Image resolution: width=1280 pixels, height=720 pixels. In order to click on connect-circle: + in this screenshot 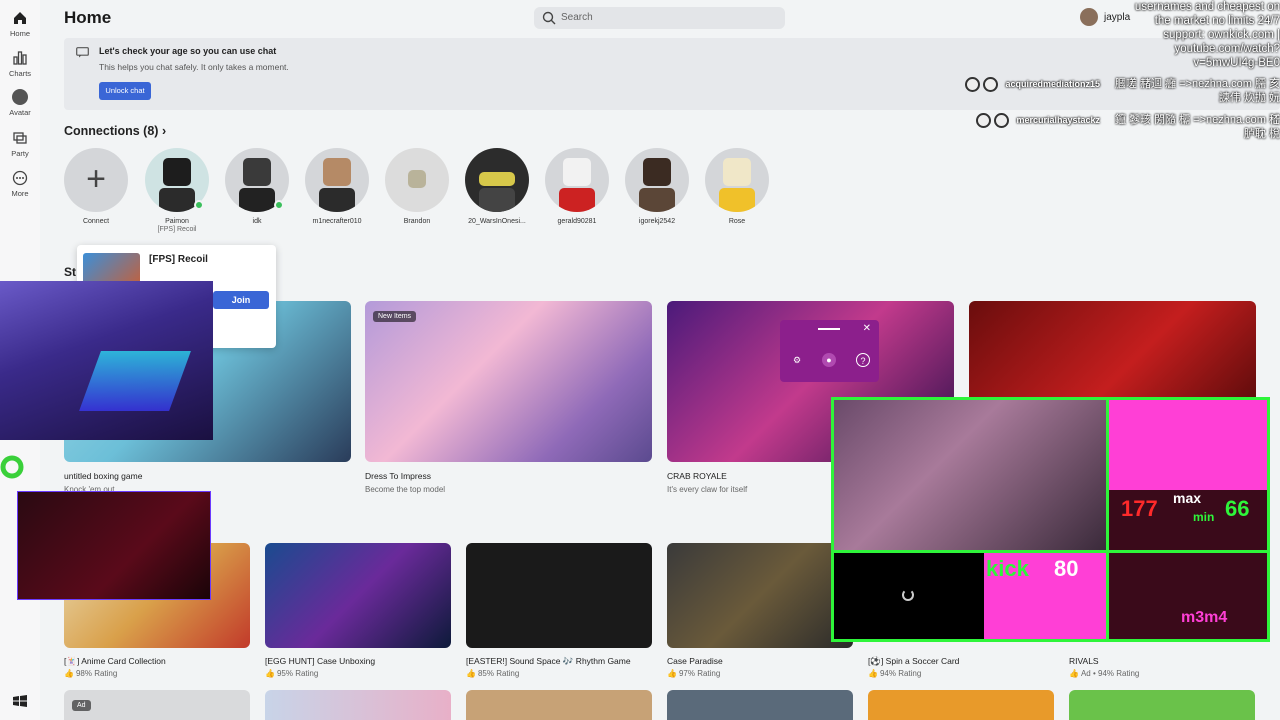, I will do `click(96, 180)`.